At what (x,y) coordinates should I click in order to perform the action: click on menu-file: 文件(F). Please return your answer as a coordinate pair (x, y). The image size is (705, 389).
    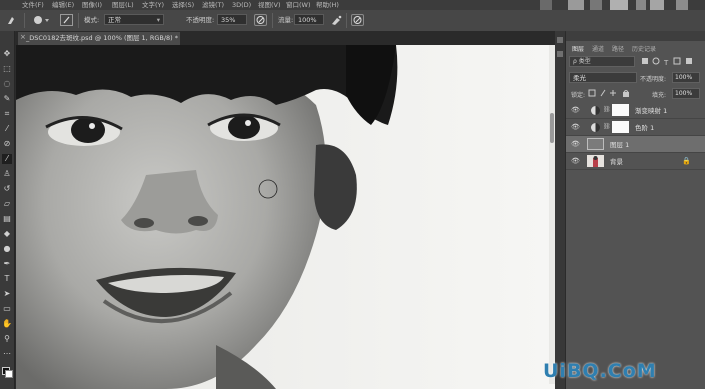
    Looking at the image, I should click on (33, 5).